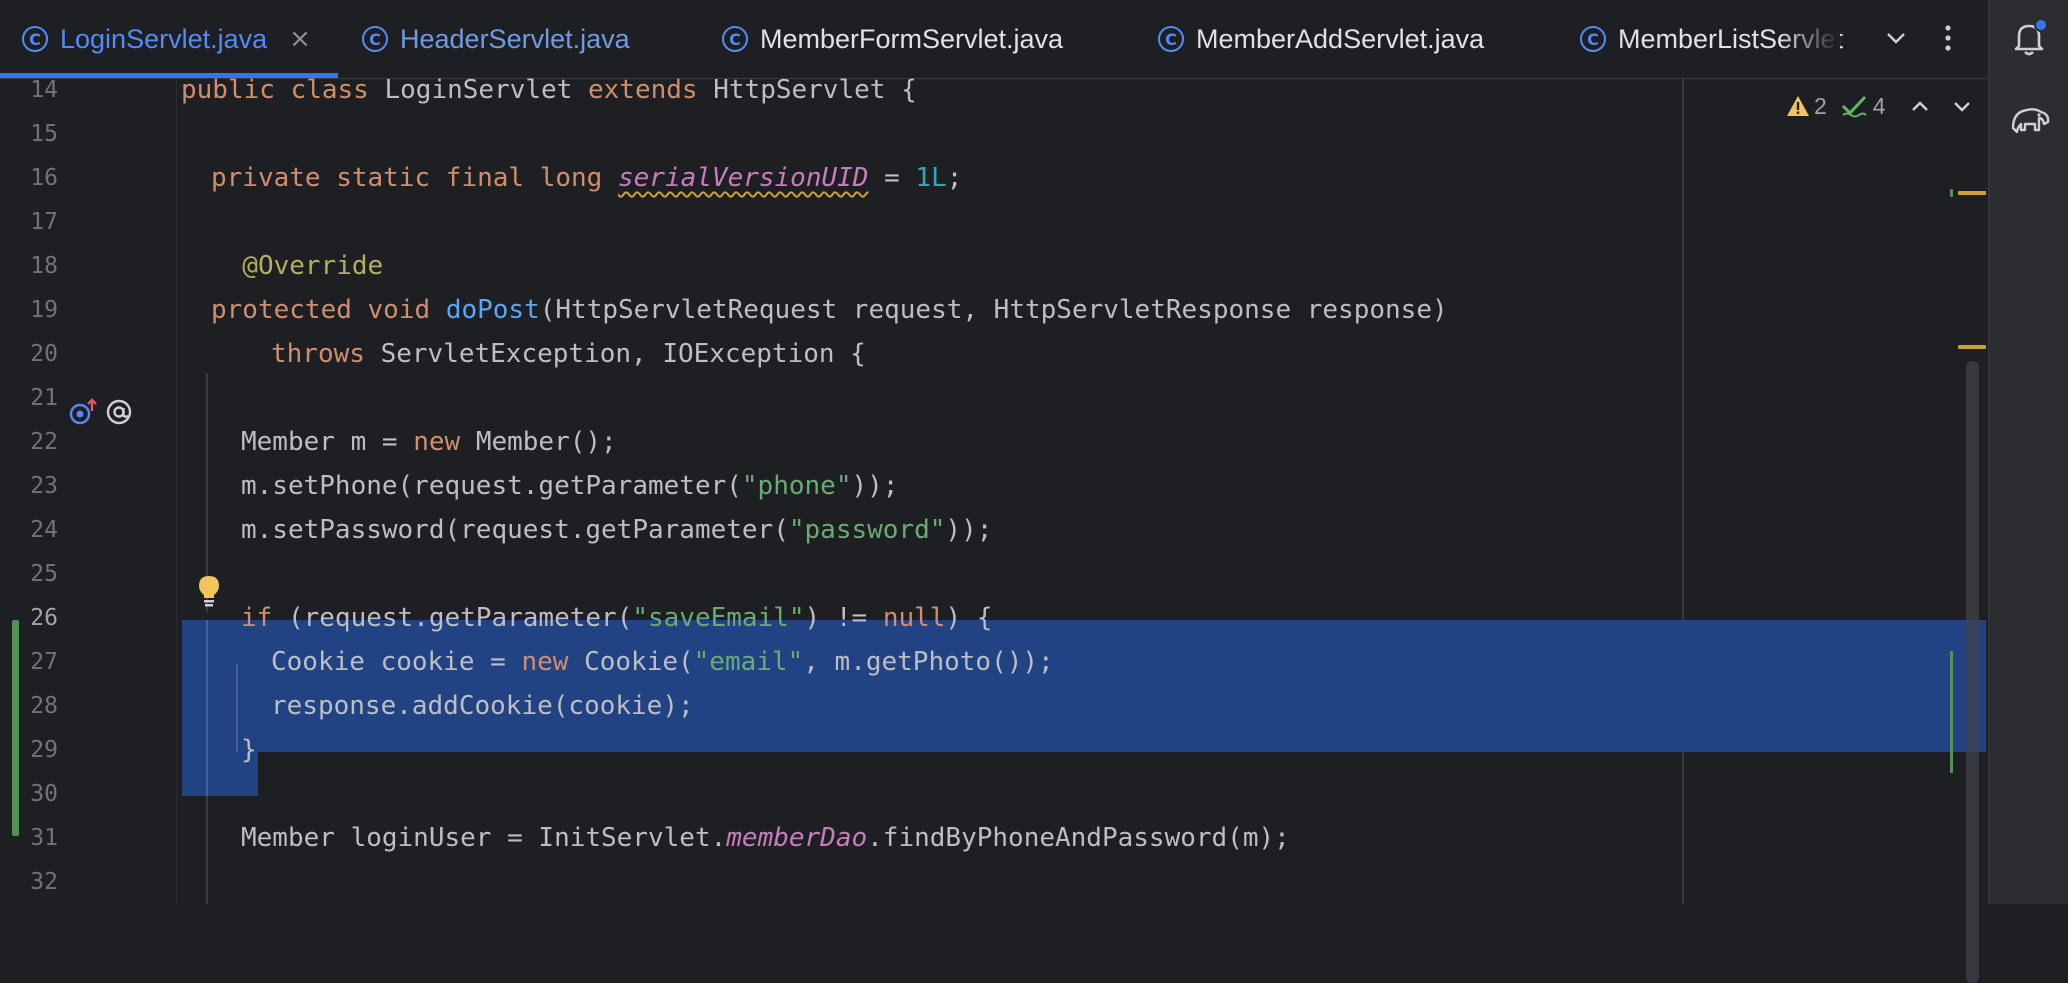 This screenshot has width=2068, height=983. What do you see at coordinates (44, 266) in the screenshot?
I see `line-number: 18` at bounding box center [44, 266].